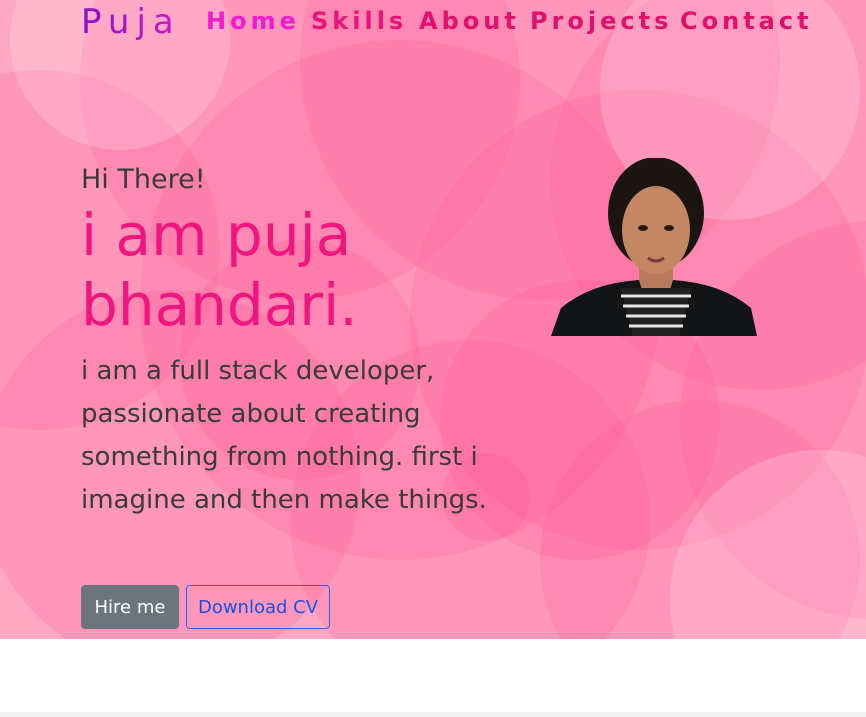 The height and width of the screenshot is (717, 866). I want to click on nav-link-skills: Skills, so click(359, 21).